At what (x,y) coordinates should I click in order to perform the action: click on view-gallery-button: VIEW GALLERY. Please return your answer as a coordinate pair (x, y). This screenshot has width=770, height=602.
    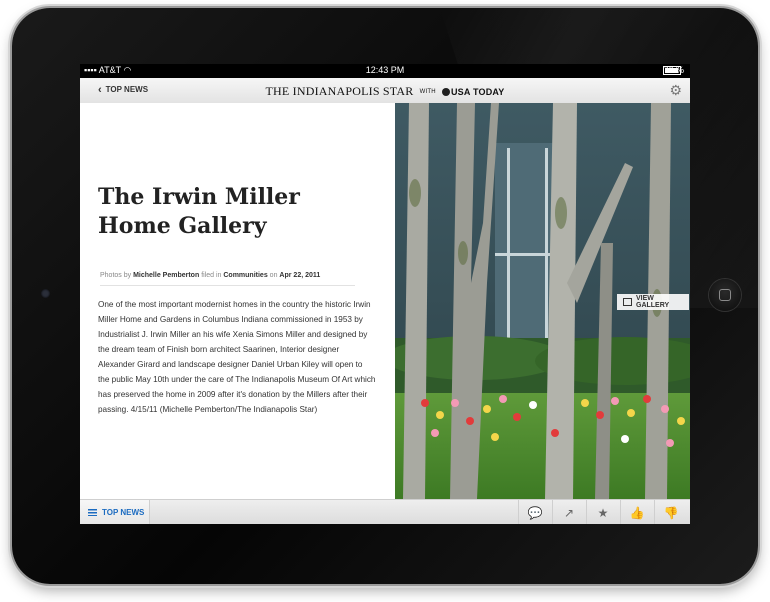
    Looking at the image, I should click on (653, 302).